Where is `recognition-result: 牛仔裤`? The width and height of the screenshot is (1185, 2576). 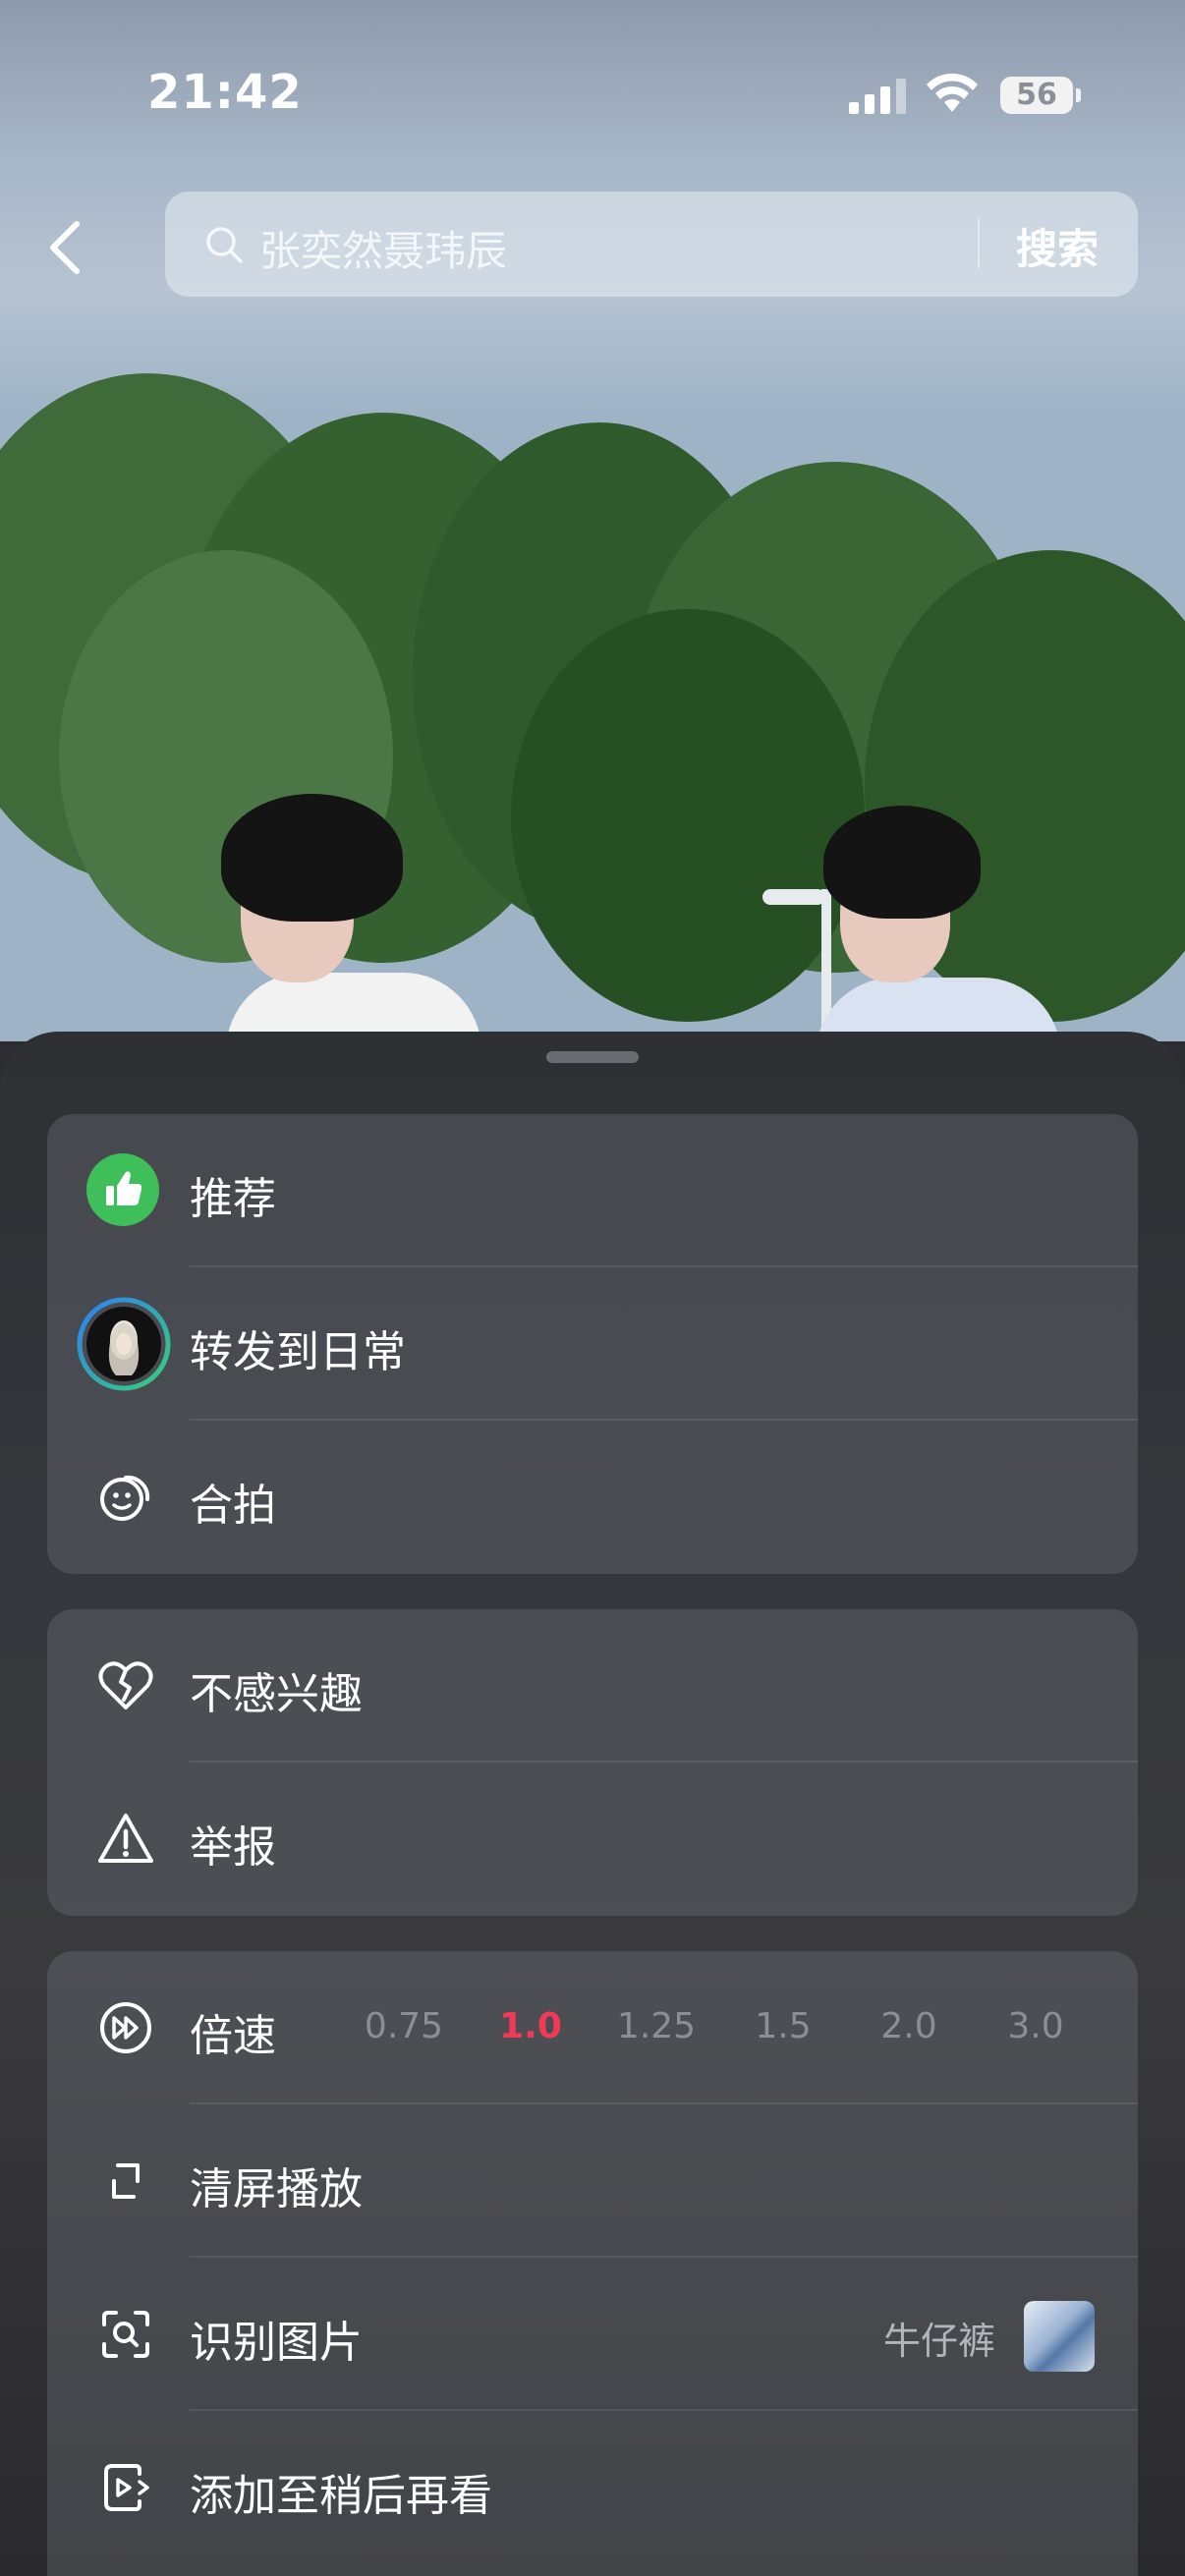
recognition-result: 牛仔裤 is located at coordinates (939, 2341).